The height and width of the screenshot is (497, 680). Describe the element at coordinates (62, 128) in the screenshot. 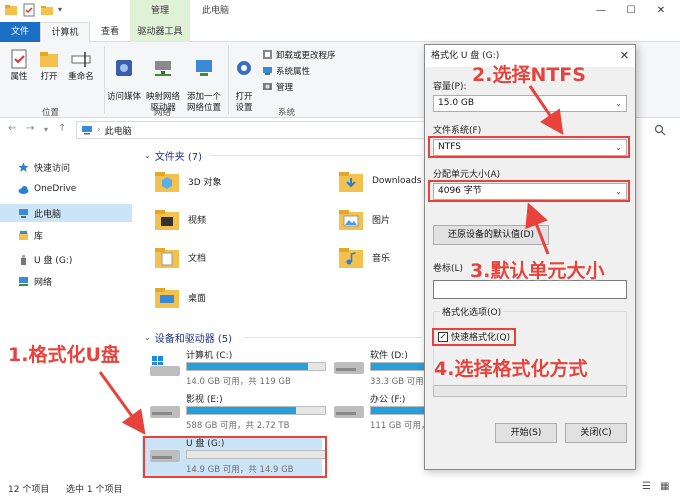

I see `up-arrow-icon: ↑` at that location.